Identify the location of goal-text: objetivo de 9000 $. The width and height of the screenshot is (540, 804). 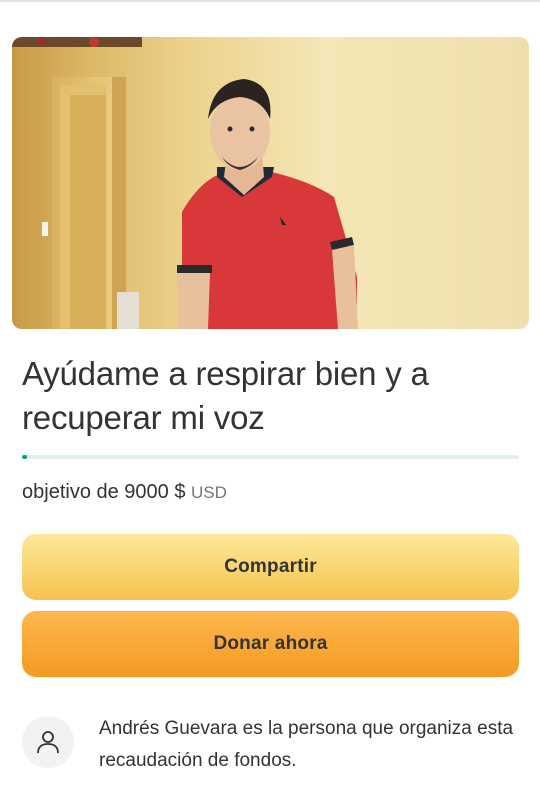
(104, 492).